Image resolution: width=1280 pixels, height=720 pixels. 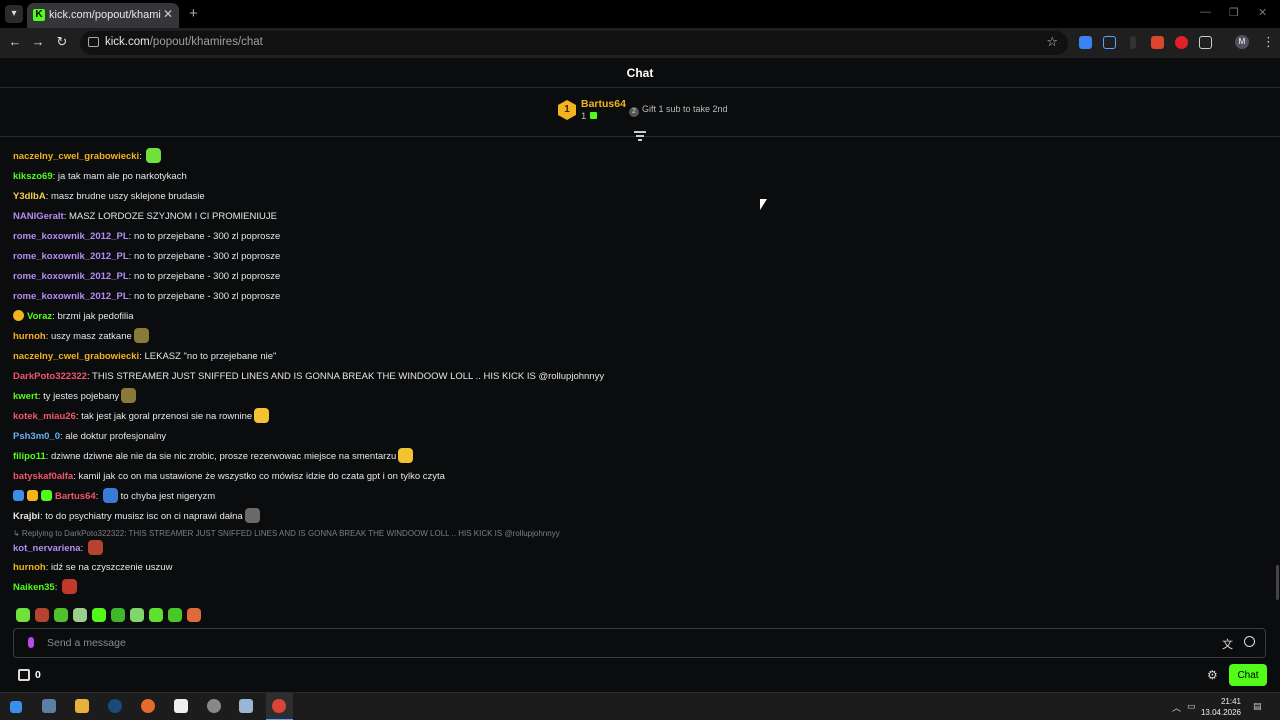 What do you see at coordinates (15, 41) in the screenshot?
I see `back-icon: ←` at bounding box center [15, 41].